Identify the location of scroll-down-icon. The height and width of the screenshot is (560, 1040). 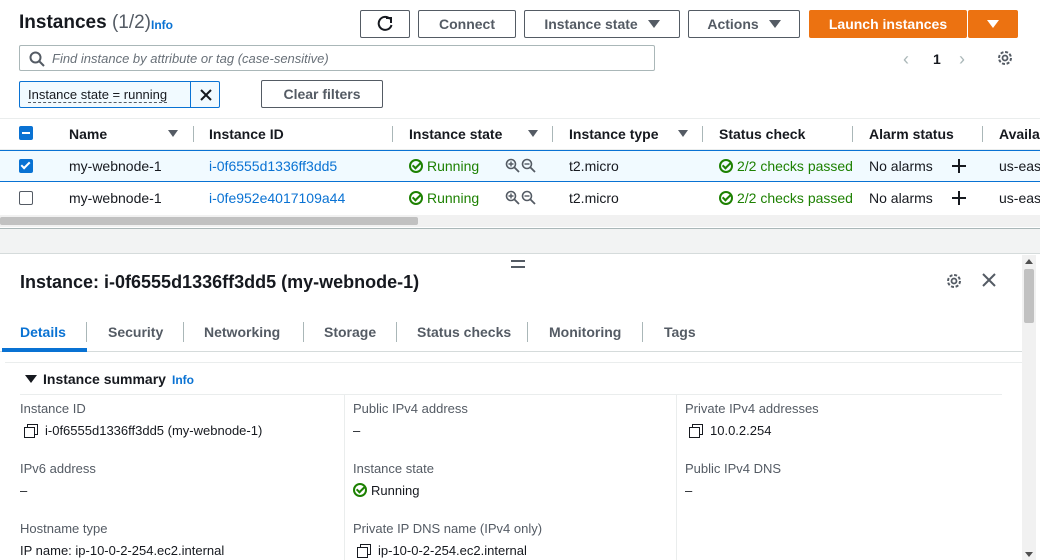
(1029, 554).